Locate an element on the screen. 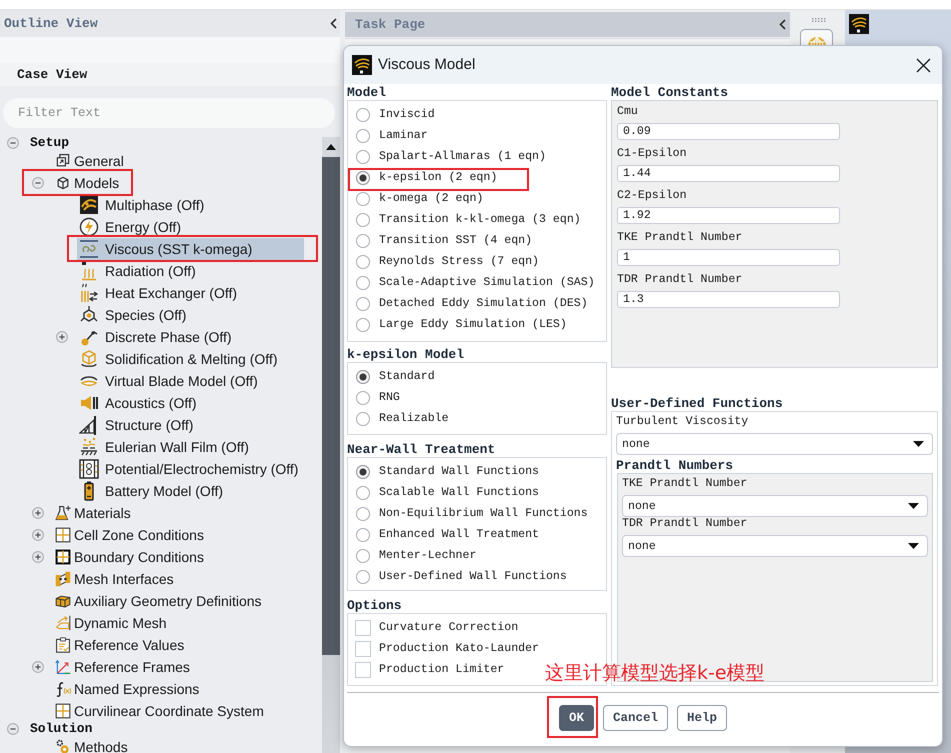  tree-item: Potential/Electrochemistry (Off) is located at coordinates (187, 469).